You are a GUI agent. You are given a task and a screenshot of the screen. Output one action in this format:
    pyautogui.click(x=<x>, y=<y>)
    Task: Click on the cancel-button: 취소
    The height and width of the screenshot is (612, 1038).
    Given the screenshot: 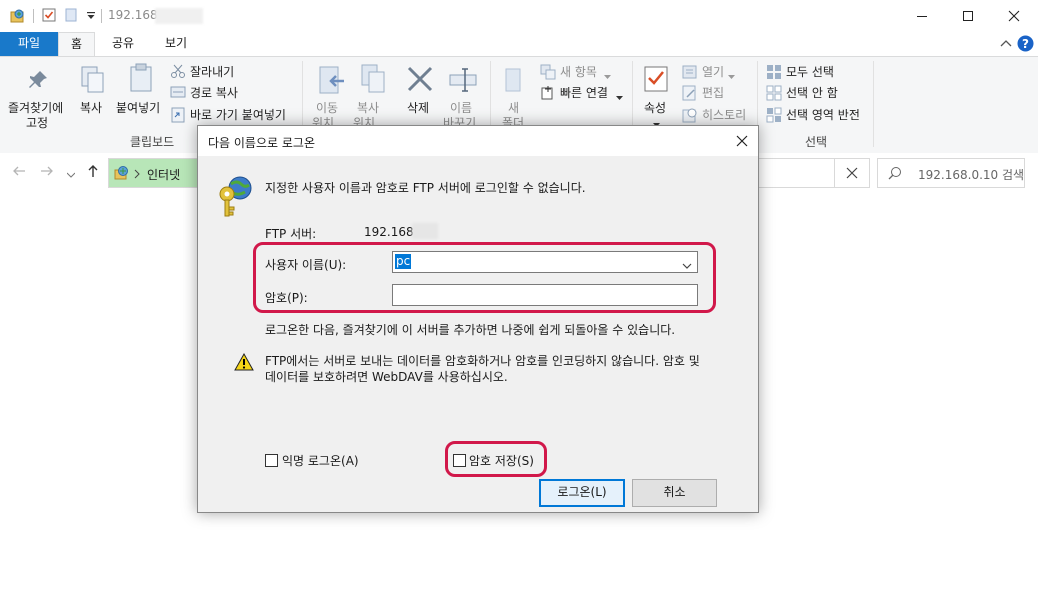 What is the action you would take?
    pyautogui.click(x=674, y=493)
    